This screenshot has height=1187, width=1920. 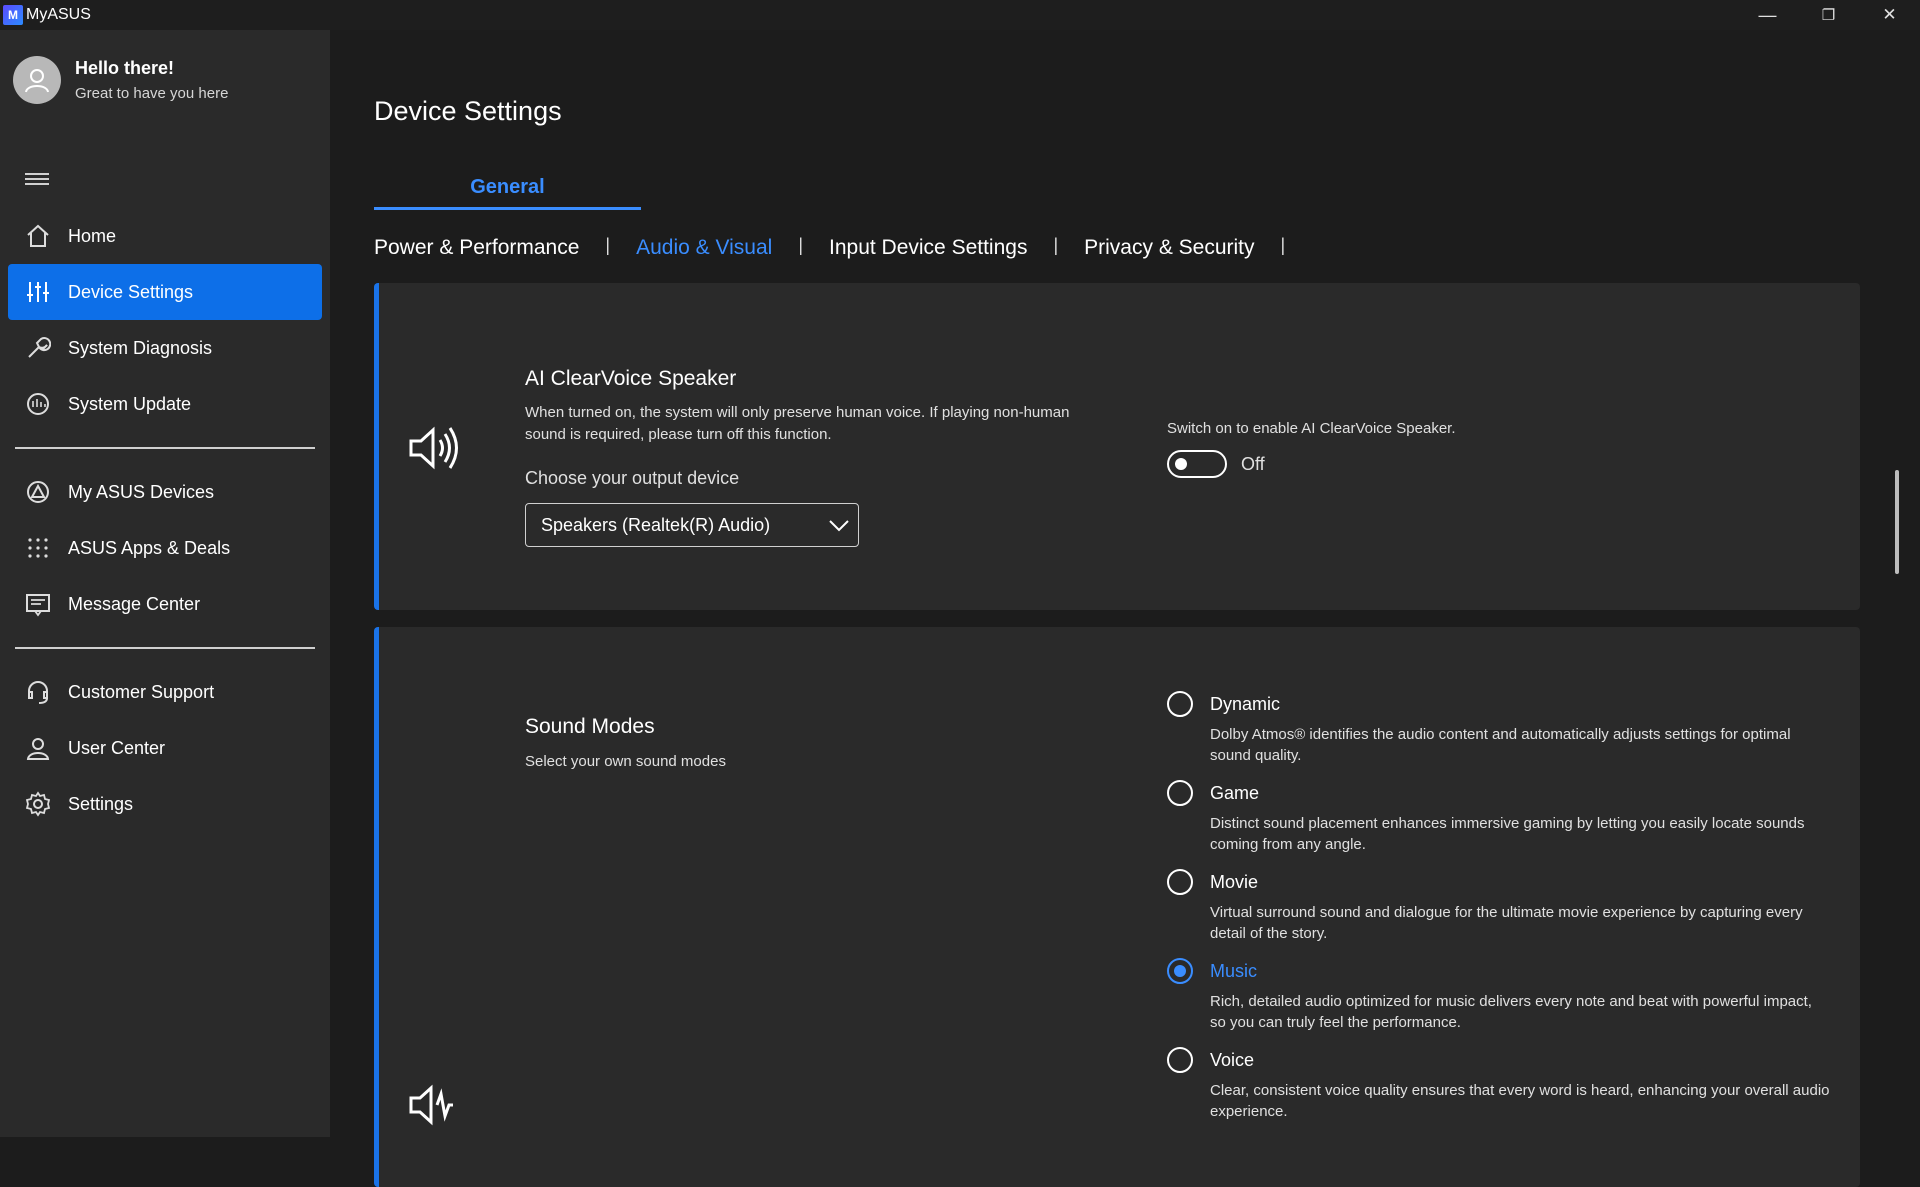 I want to click on subtab-privacy-security: Privacy & Security, so click(x=1169, y=248).